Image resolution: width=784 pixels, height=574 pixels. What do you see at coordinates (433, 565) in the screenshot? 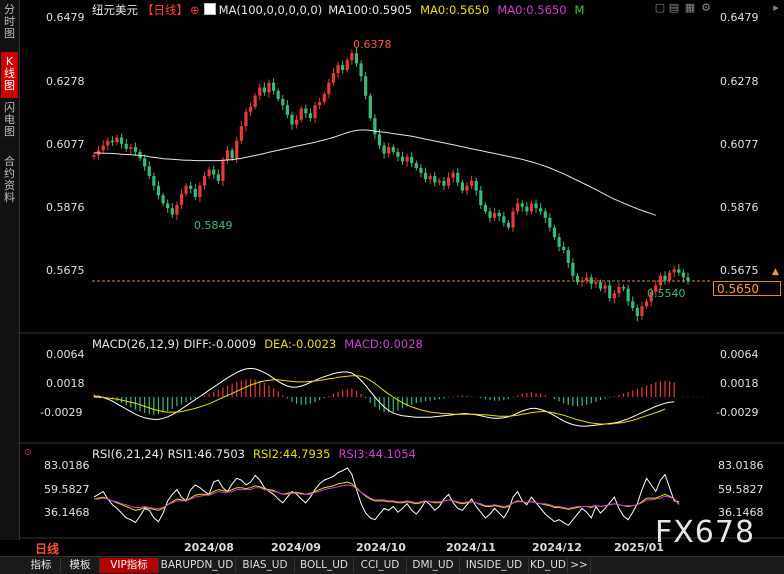
I see `tab-dmi: DMI_UD` at bounding box center [433, 565].